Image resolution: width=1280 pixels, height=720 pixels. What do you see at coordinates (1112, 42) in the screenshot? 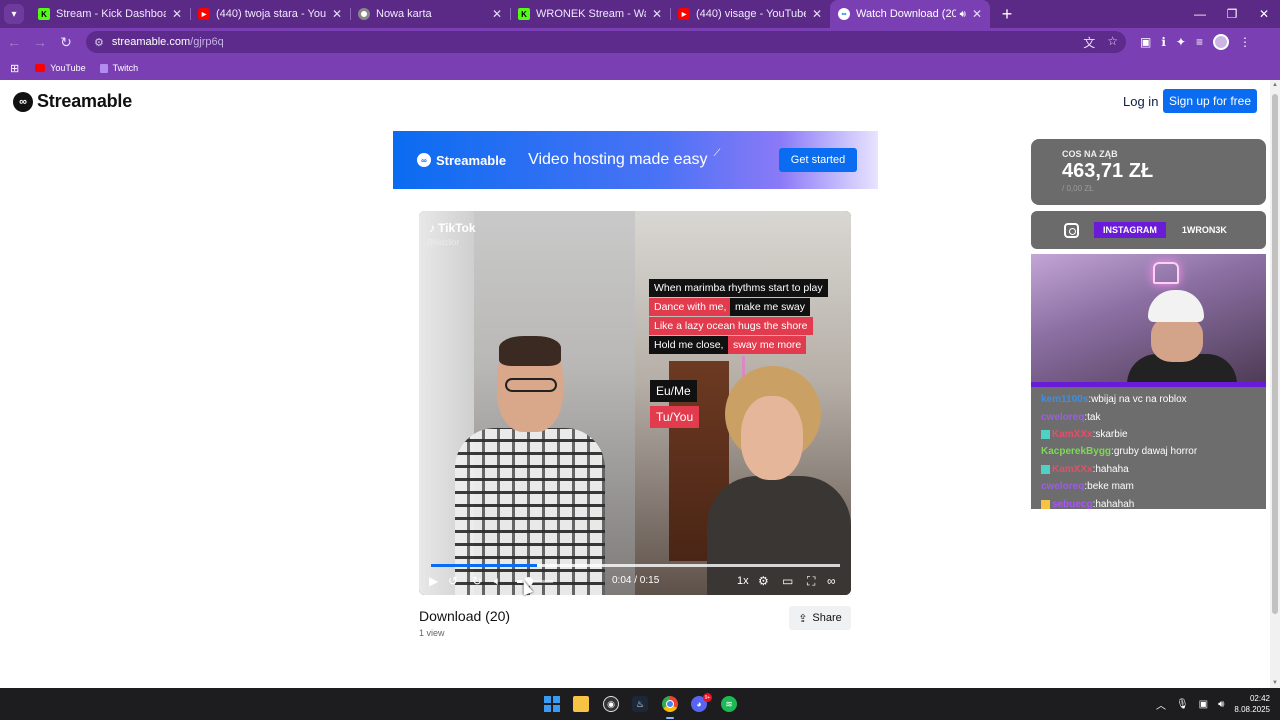
I see `bookmark-star-icon: ☆` at bounding box center [1112, 42].